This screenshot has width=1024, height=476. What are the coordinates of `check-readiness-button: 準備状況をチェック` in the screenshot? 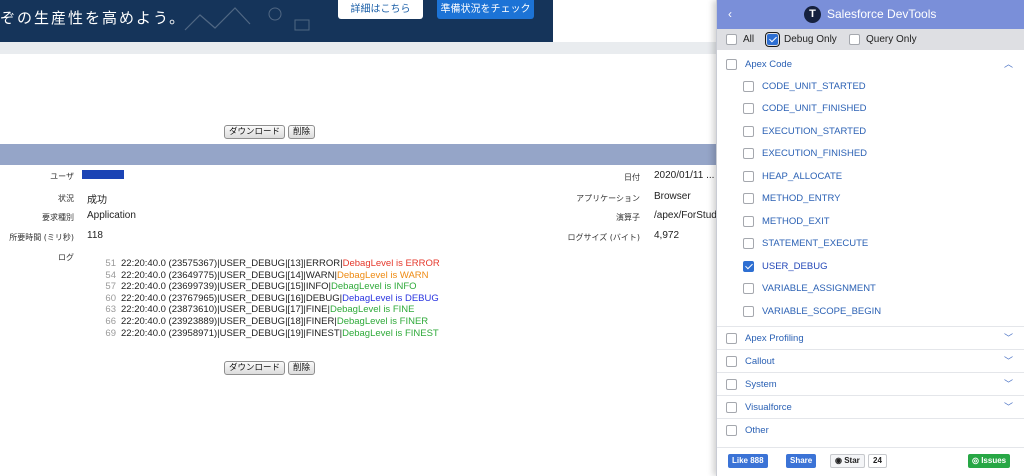 It's located at (485, 9).